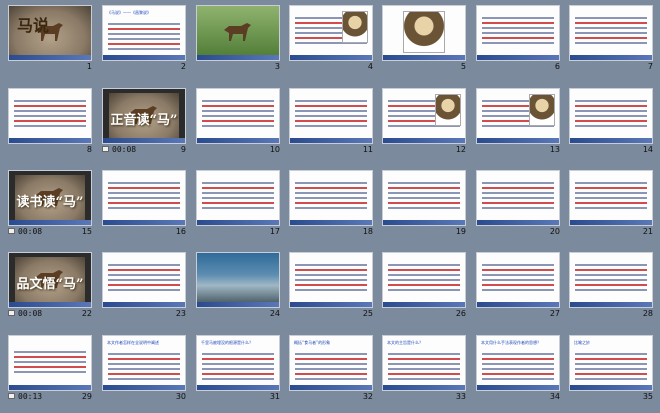  What do you see at coordinates (183, 149) in the screenshot?
I see `slide-number: 9` at bounding box center [183, 149].